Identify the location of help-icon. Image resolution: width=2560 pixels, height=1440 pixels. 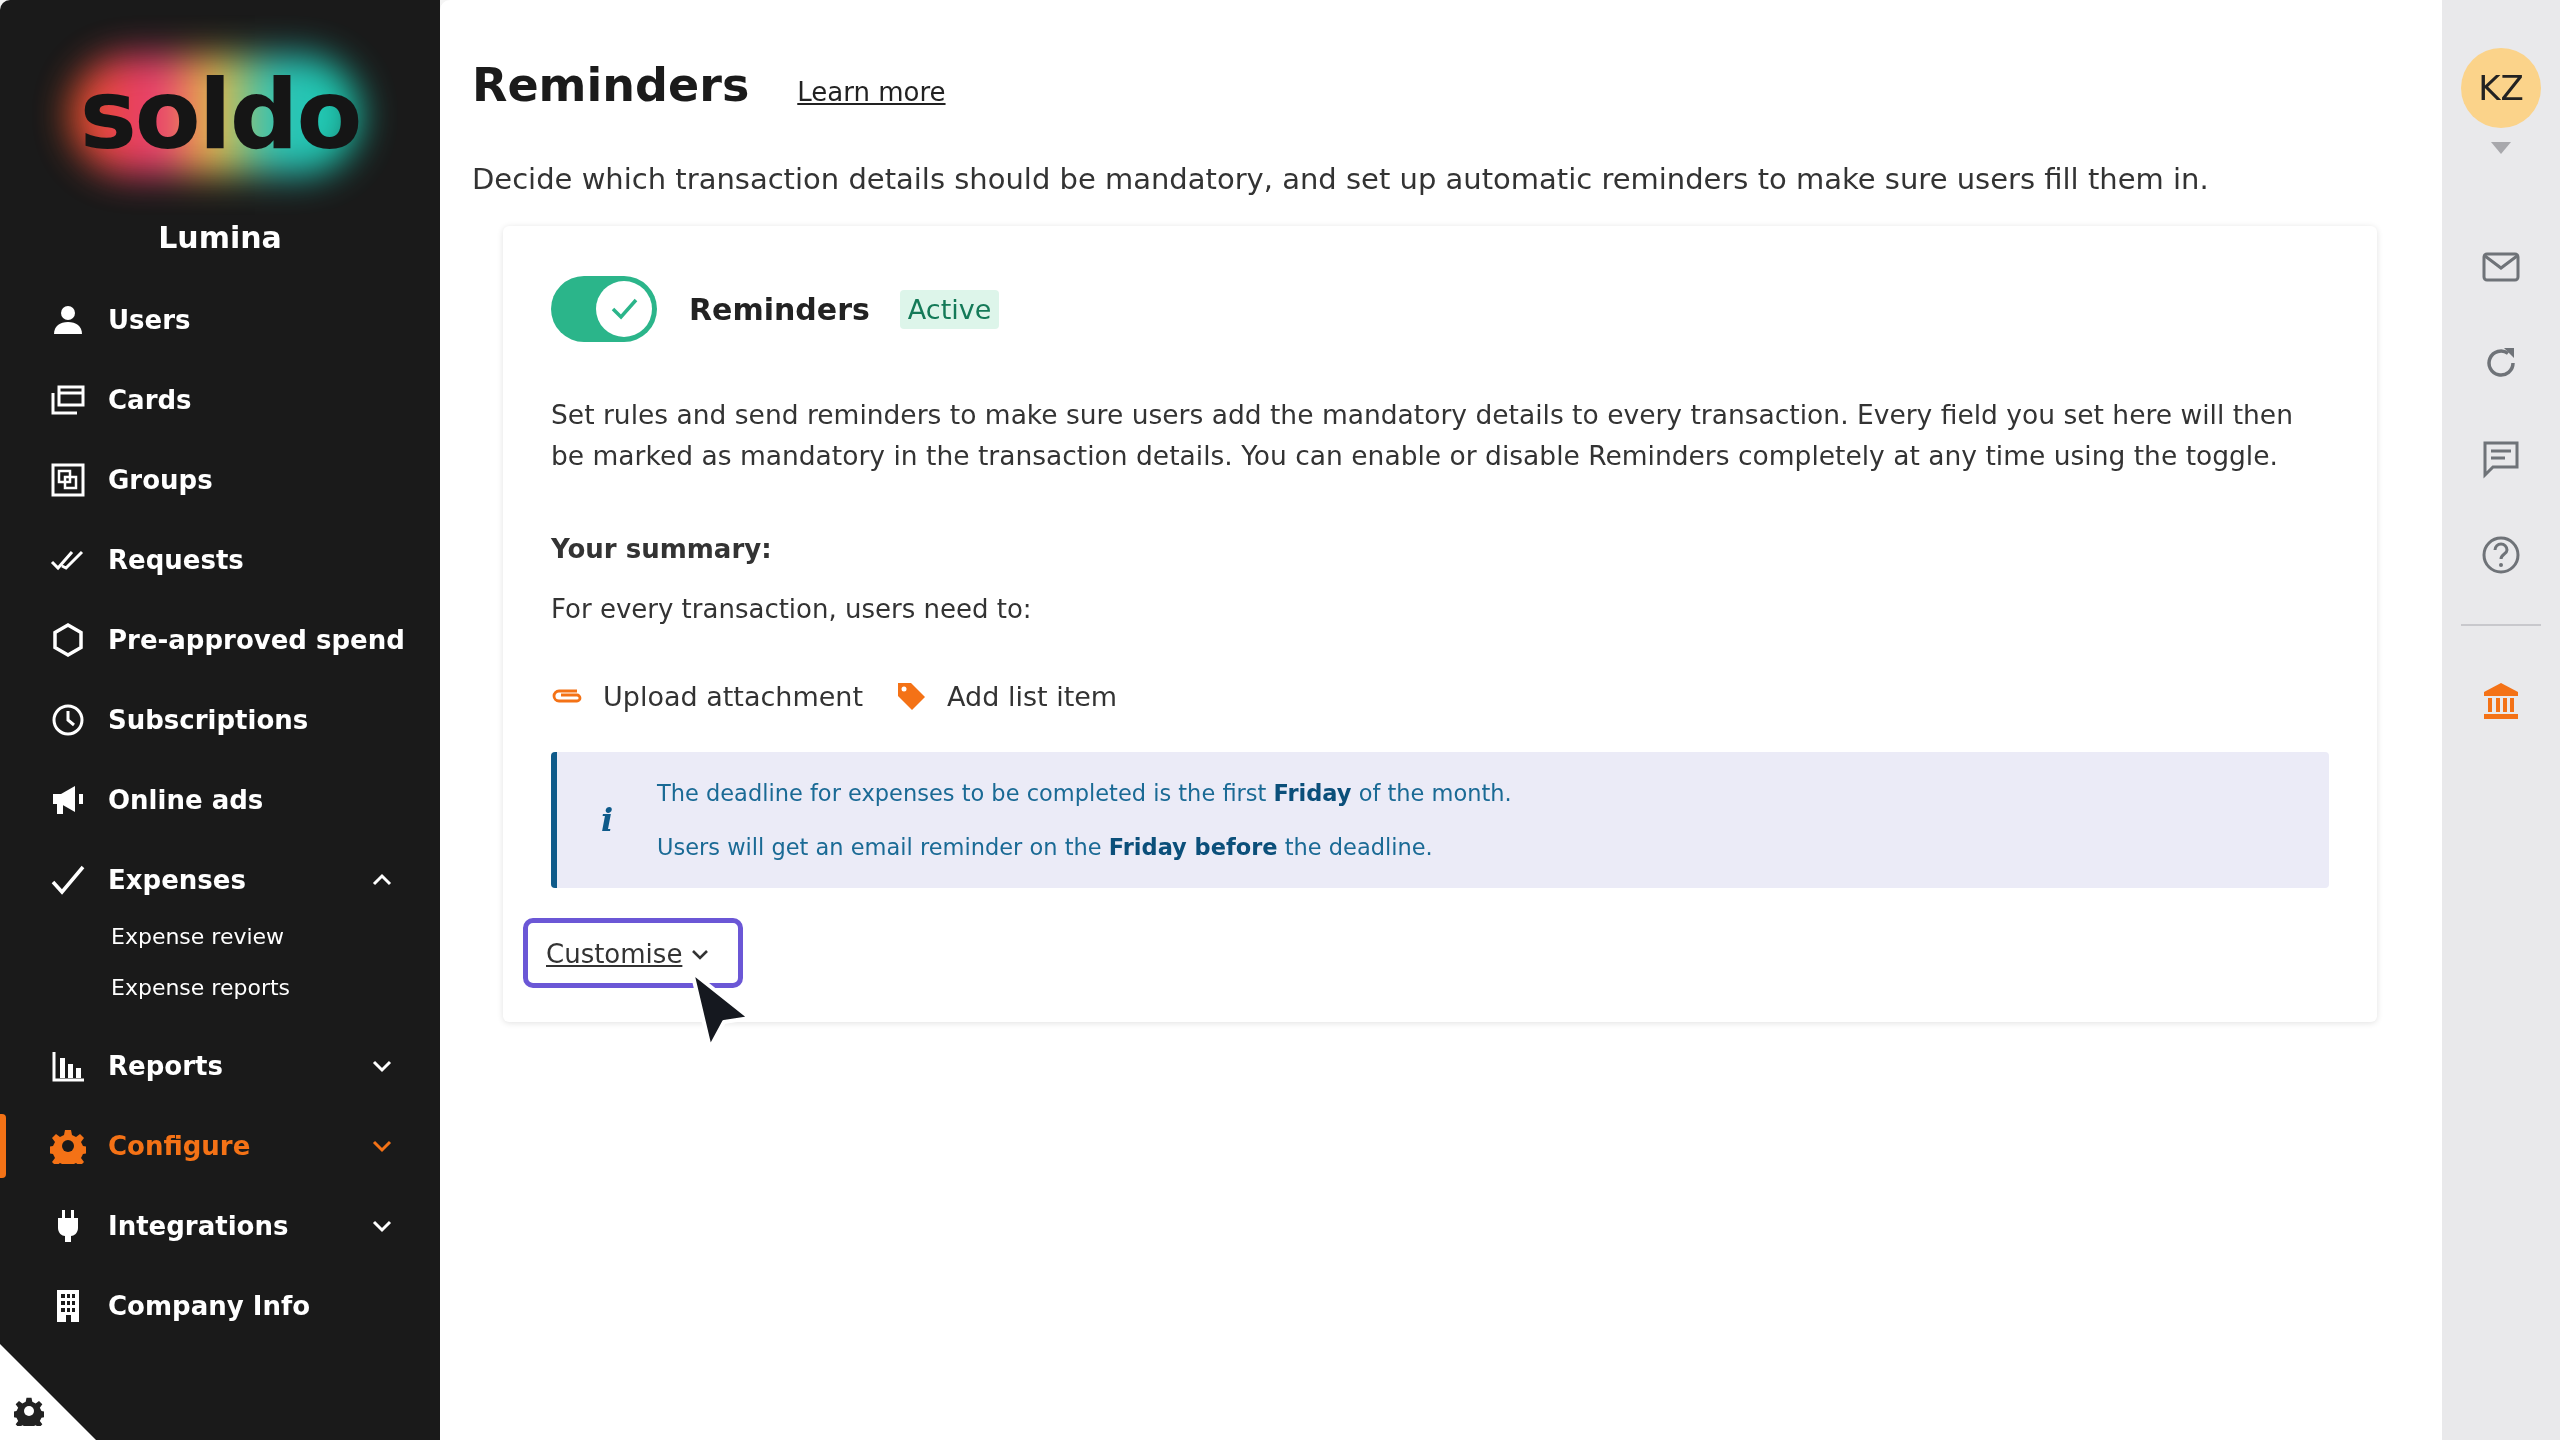
(2501, 555).